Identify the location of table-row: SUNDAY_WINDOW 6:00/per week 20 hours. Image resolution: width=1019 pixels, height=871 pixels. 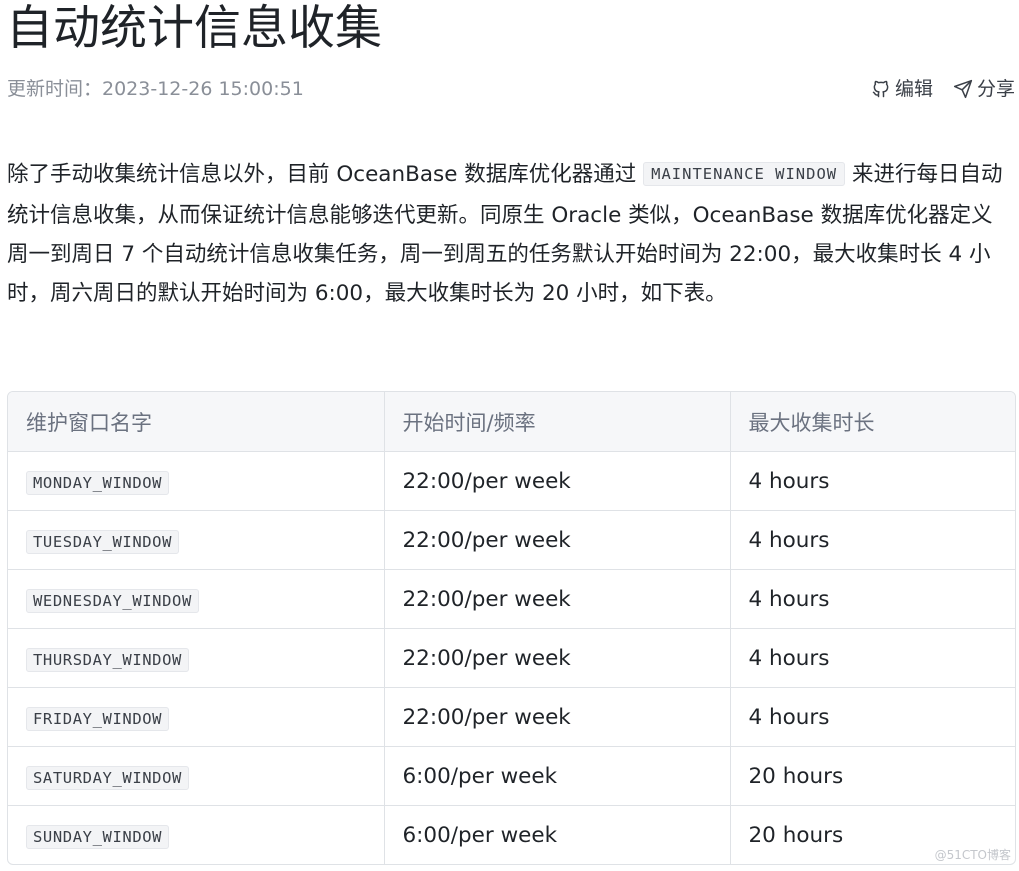
(511, 834).